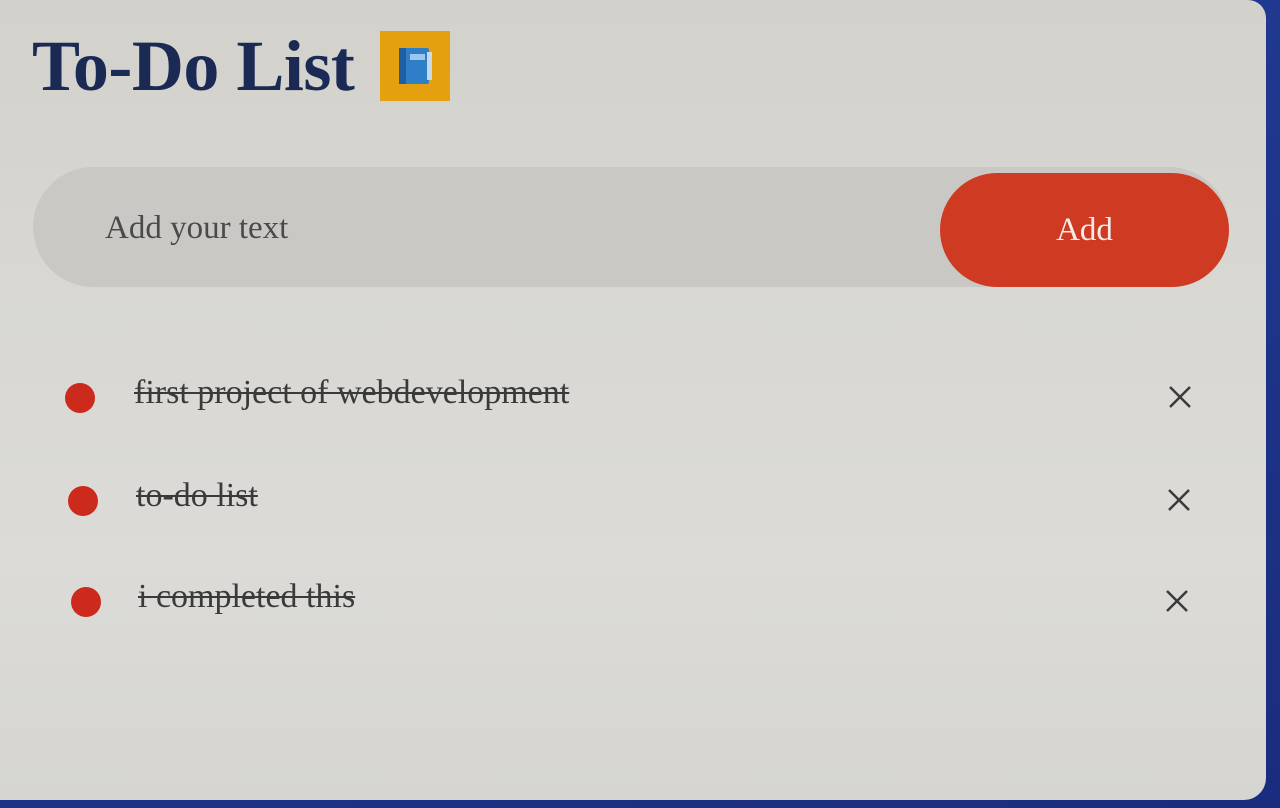 Image resolution: width=1280 pixels, height=808 pixels. What do you see at coordinates (246, 597) in the screenshot?
I see `task-text: i completed this` at bounding box center [246, 597].